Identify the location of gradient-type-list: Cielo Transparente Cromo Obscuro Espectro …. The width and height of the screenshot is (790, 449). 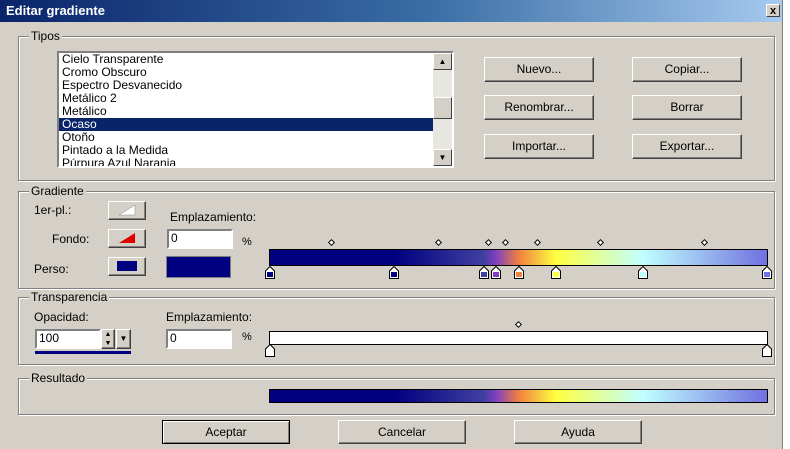
(255, 109).